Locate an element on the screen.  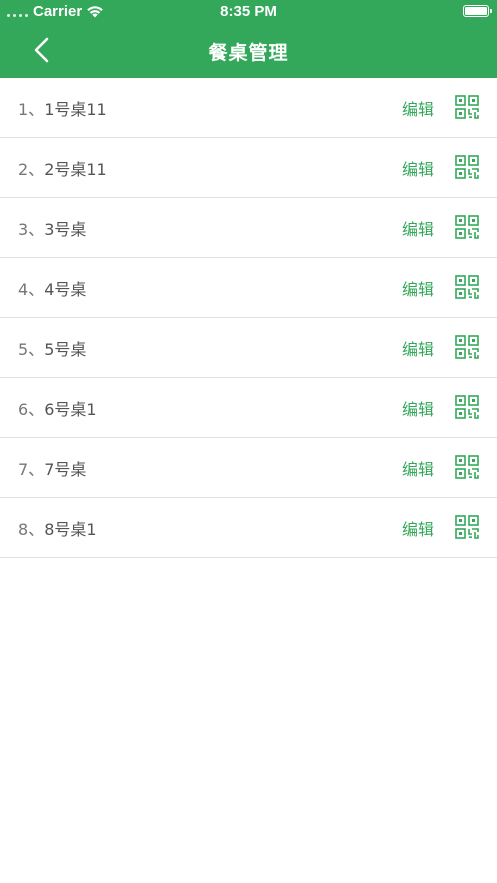
table-name: 7号桌 is located at coordinates (65, 469).